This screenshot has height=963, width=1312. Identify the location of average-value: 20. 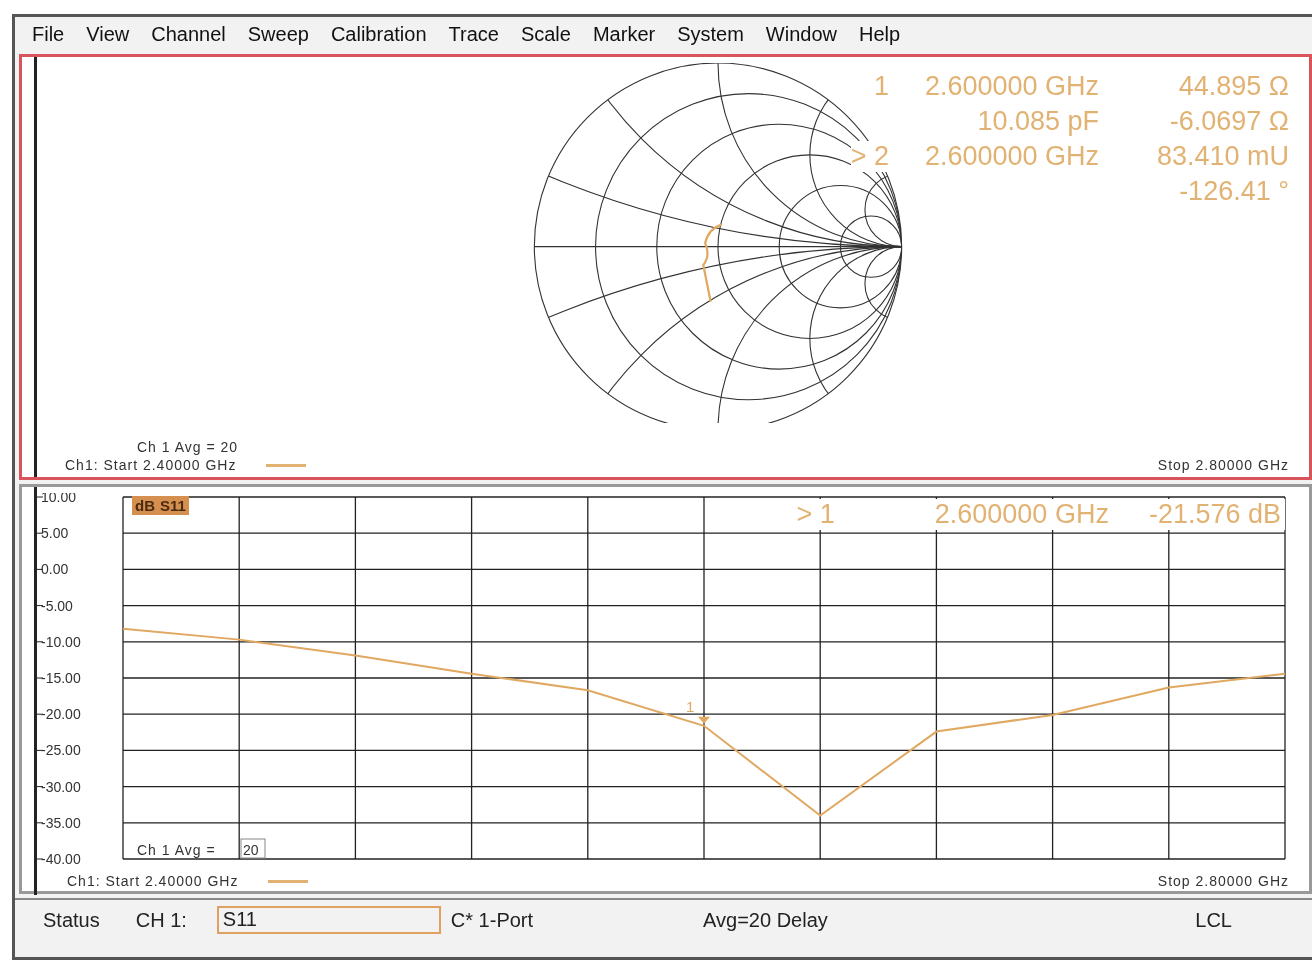
(253, 848).